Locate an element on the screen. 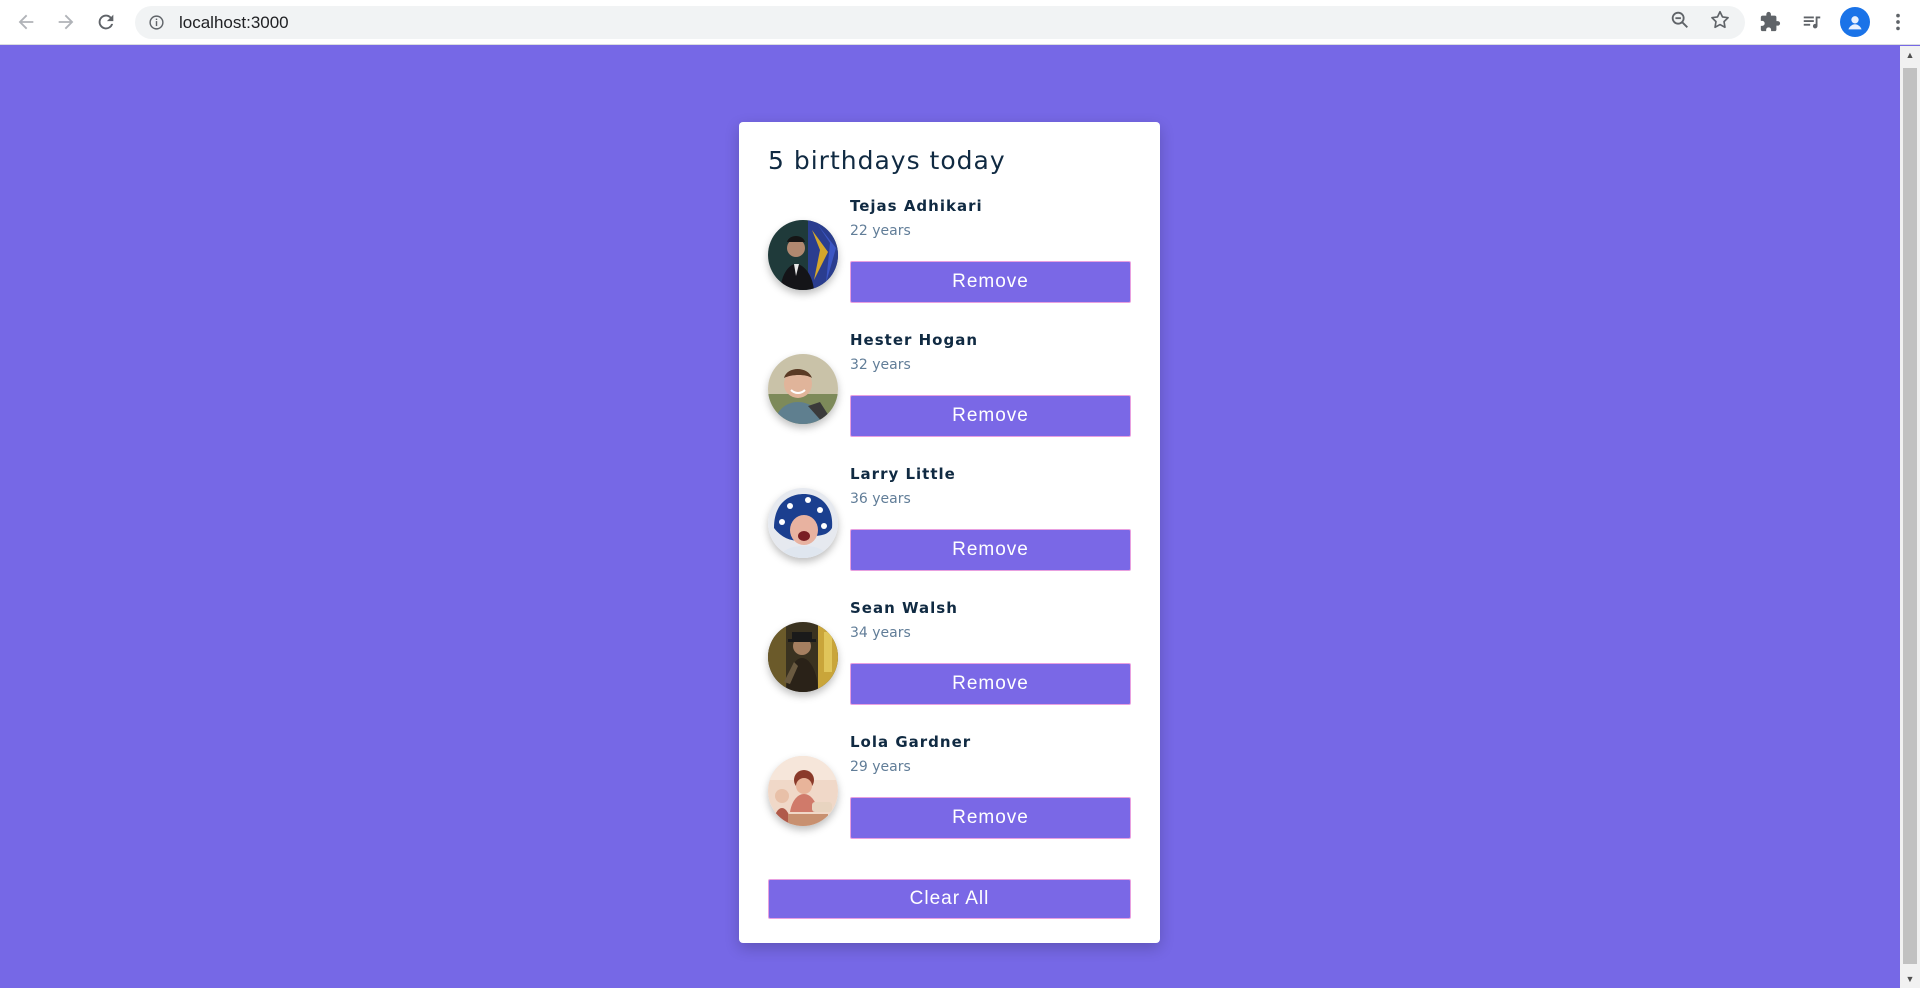  person-age: 29 years is located at coordinates (880, 767).